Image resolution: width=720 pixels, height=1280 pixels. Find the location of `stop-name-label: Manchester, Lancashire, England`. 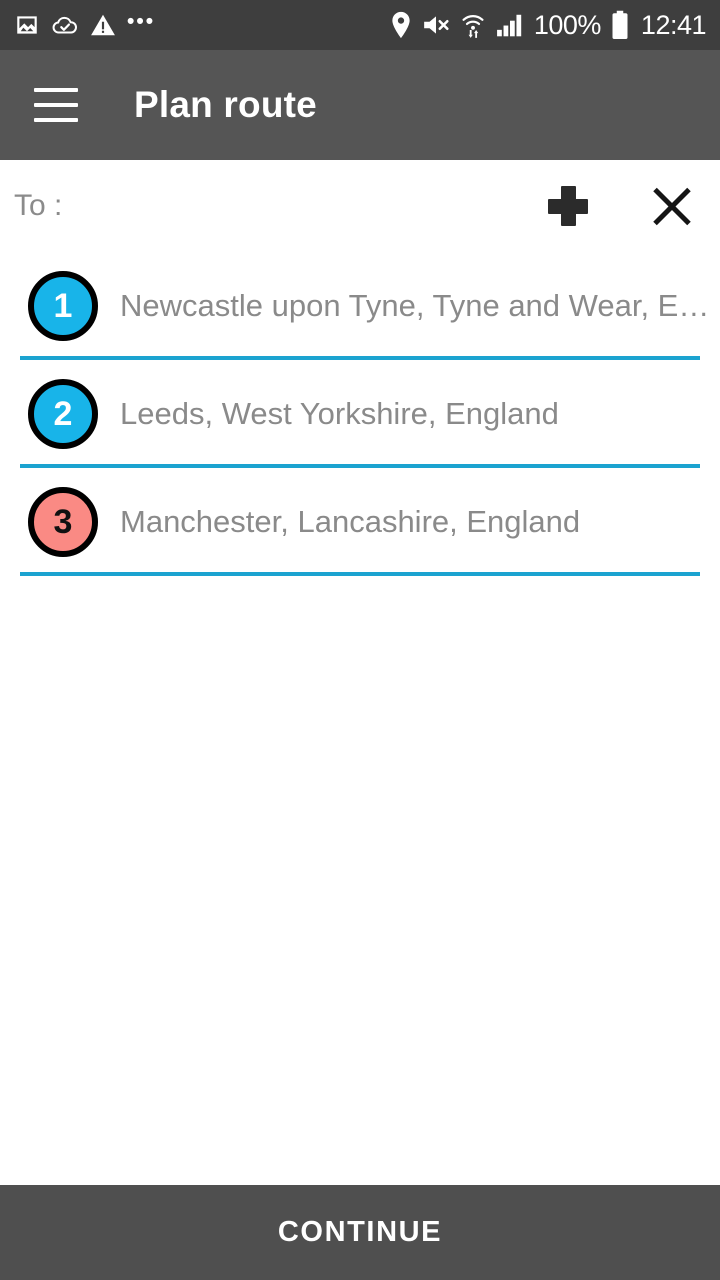

stop-name-label: Manchester, Lancashire, England is located at coordinates (350, 521).